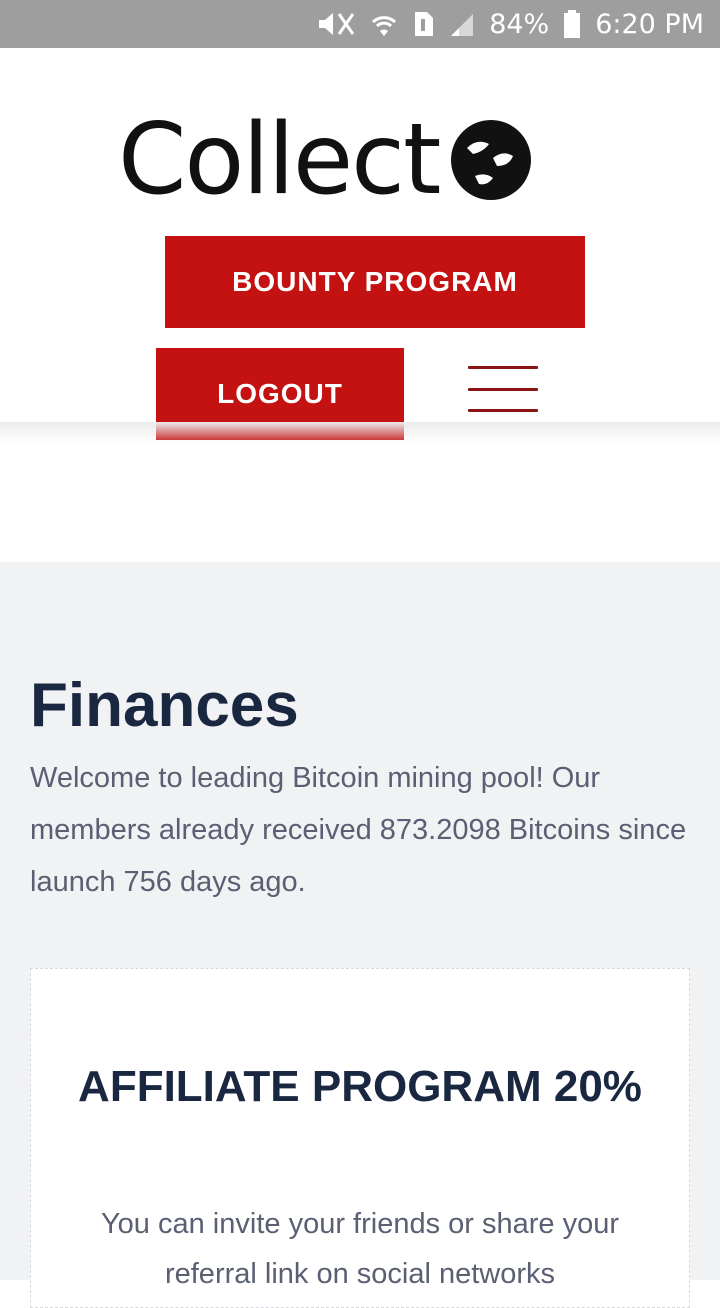 Image resolution: width=720 pixels, height=1308 pixels. Describe the element at coordinates (279, 160) in the screenshot. I see `logo-text: Collect` at that location.